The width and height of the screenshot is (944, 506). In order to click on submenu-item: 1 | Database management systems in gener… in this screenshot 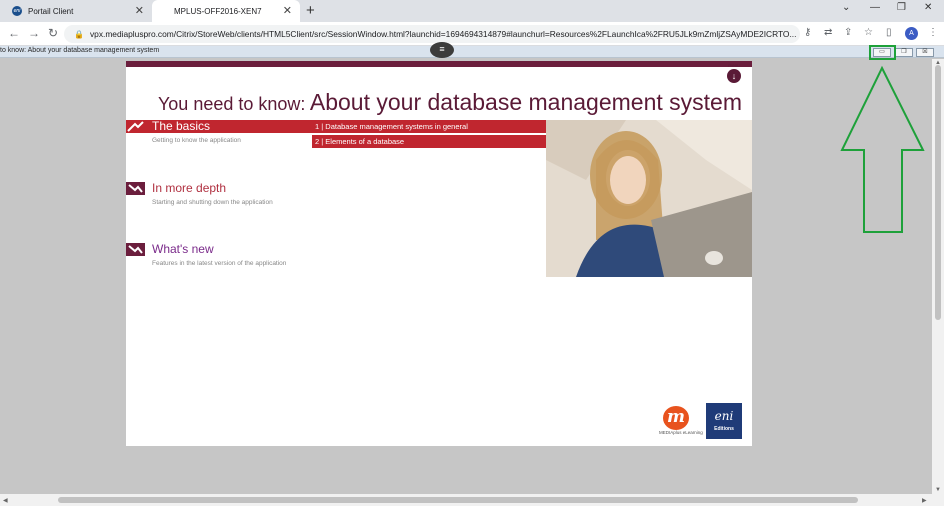, I will do `click(429, 126)`.